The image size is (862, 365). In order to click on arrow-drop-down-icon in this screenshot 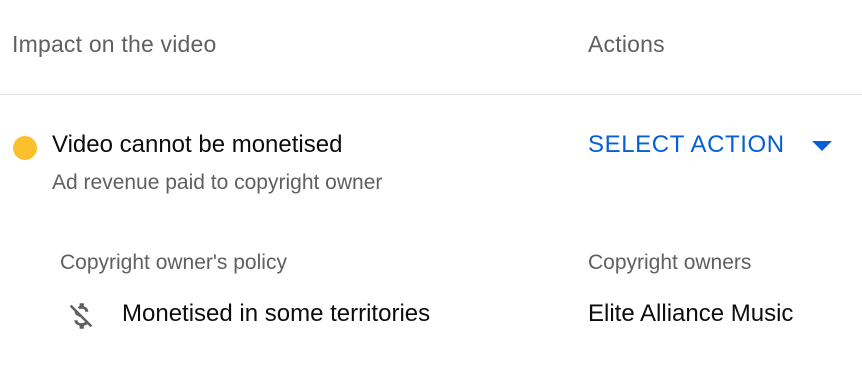, I will do `click(822, 146)`.